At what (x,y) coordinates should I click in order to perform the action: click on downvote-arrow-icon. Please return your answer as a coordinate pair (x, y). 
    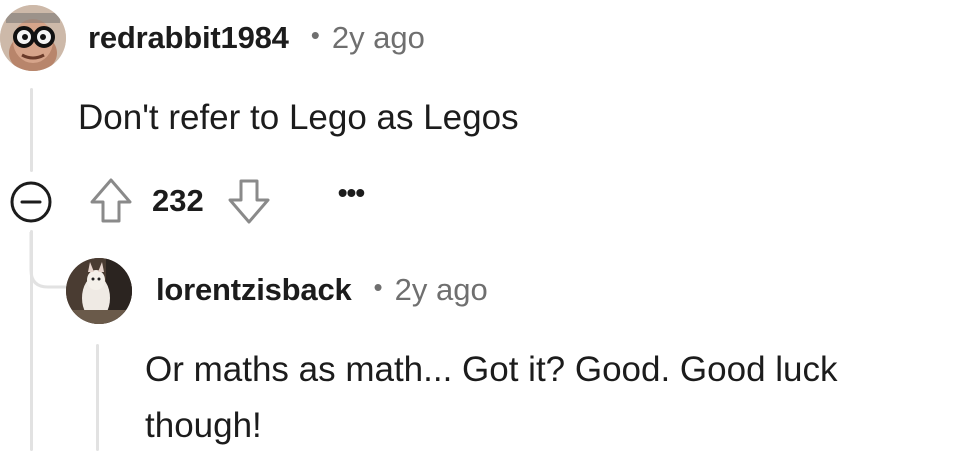
    Looking at the image, I should click on (249, 201).